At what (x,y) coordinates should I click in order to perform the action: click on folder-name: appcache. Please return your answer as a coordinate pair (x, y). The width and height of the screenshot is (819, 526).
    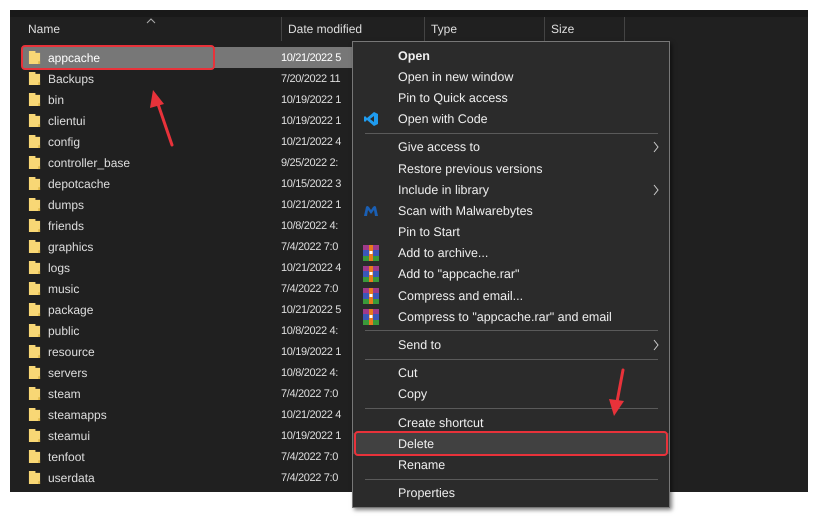
    Looking at the image, I should click on (75, 57).